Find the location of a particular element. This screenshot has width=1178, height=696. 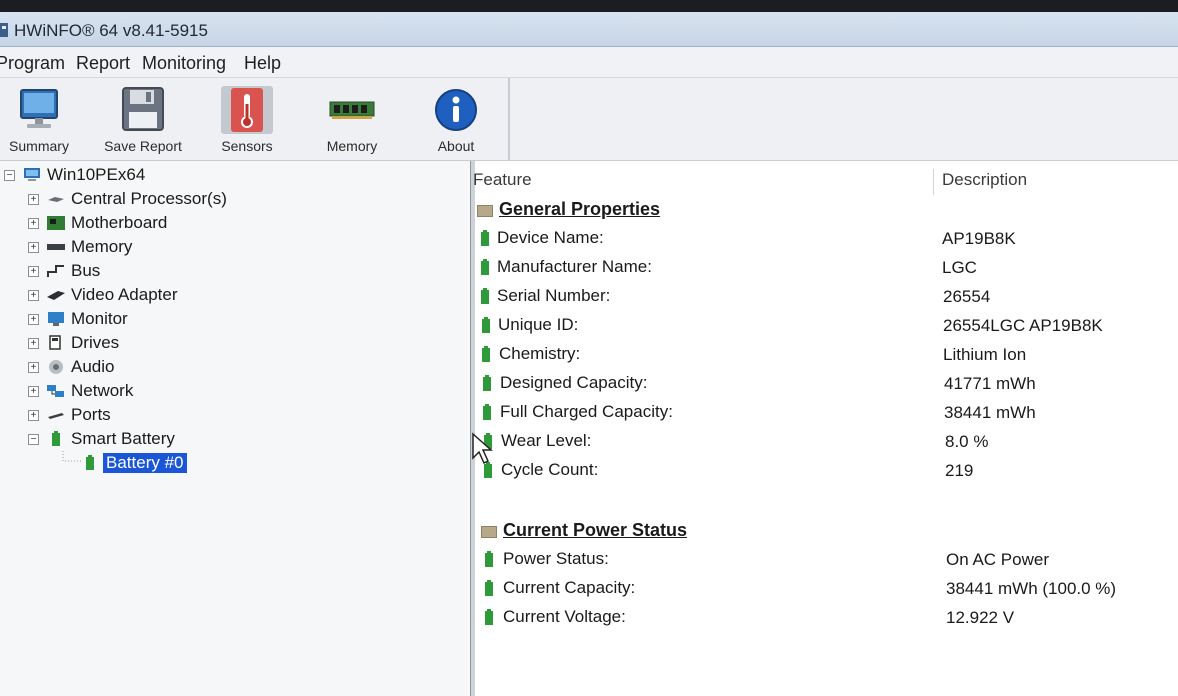

tree-item-label: Ports is located at coordinates (91, 414).